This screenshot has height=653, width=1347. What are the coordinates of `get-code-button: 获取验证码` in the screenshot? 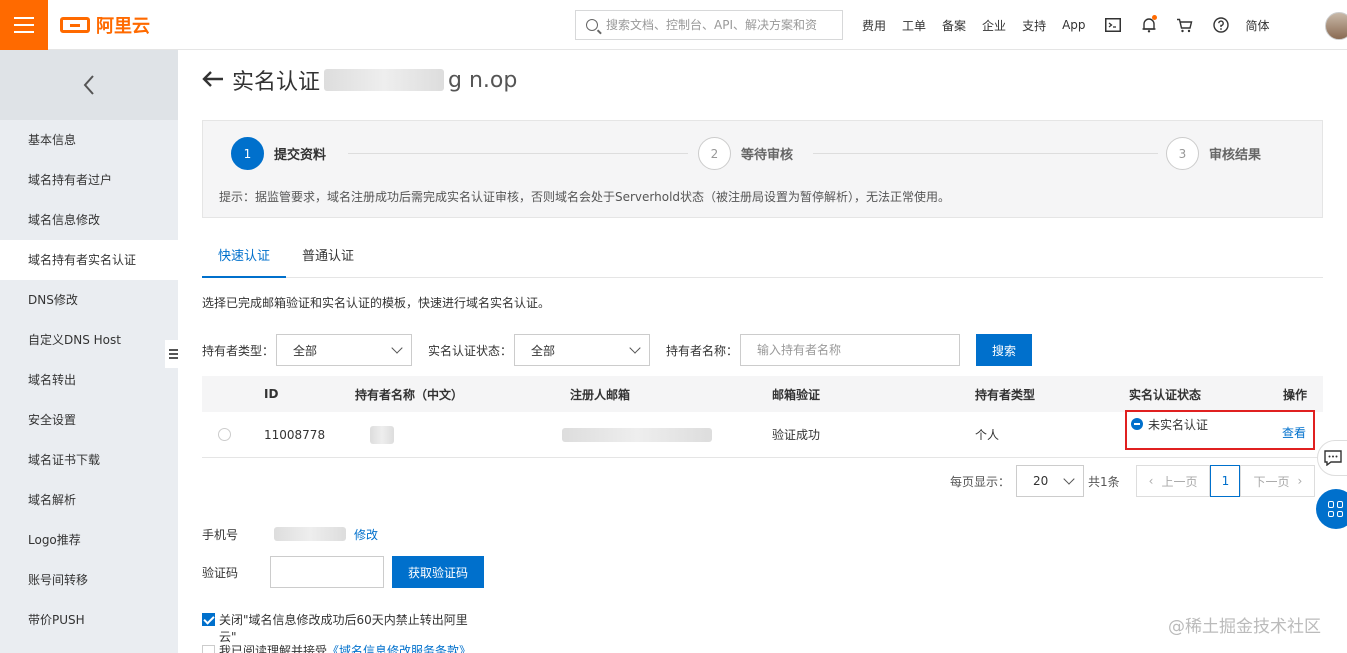 It's located at (438, 572).